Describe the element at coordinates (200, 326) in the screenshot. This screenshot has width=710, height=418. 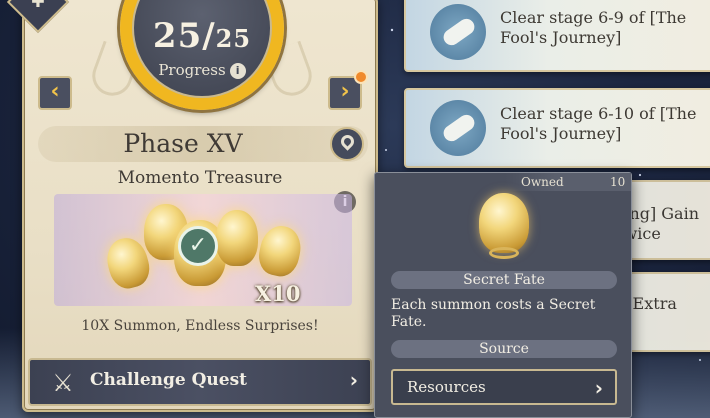
I see `treasure-tagline: 10X Summon, Endless Surprises!` at that location.